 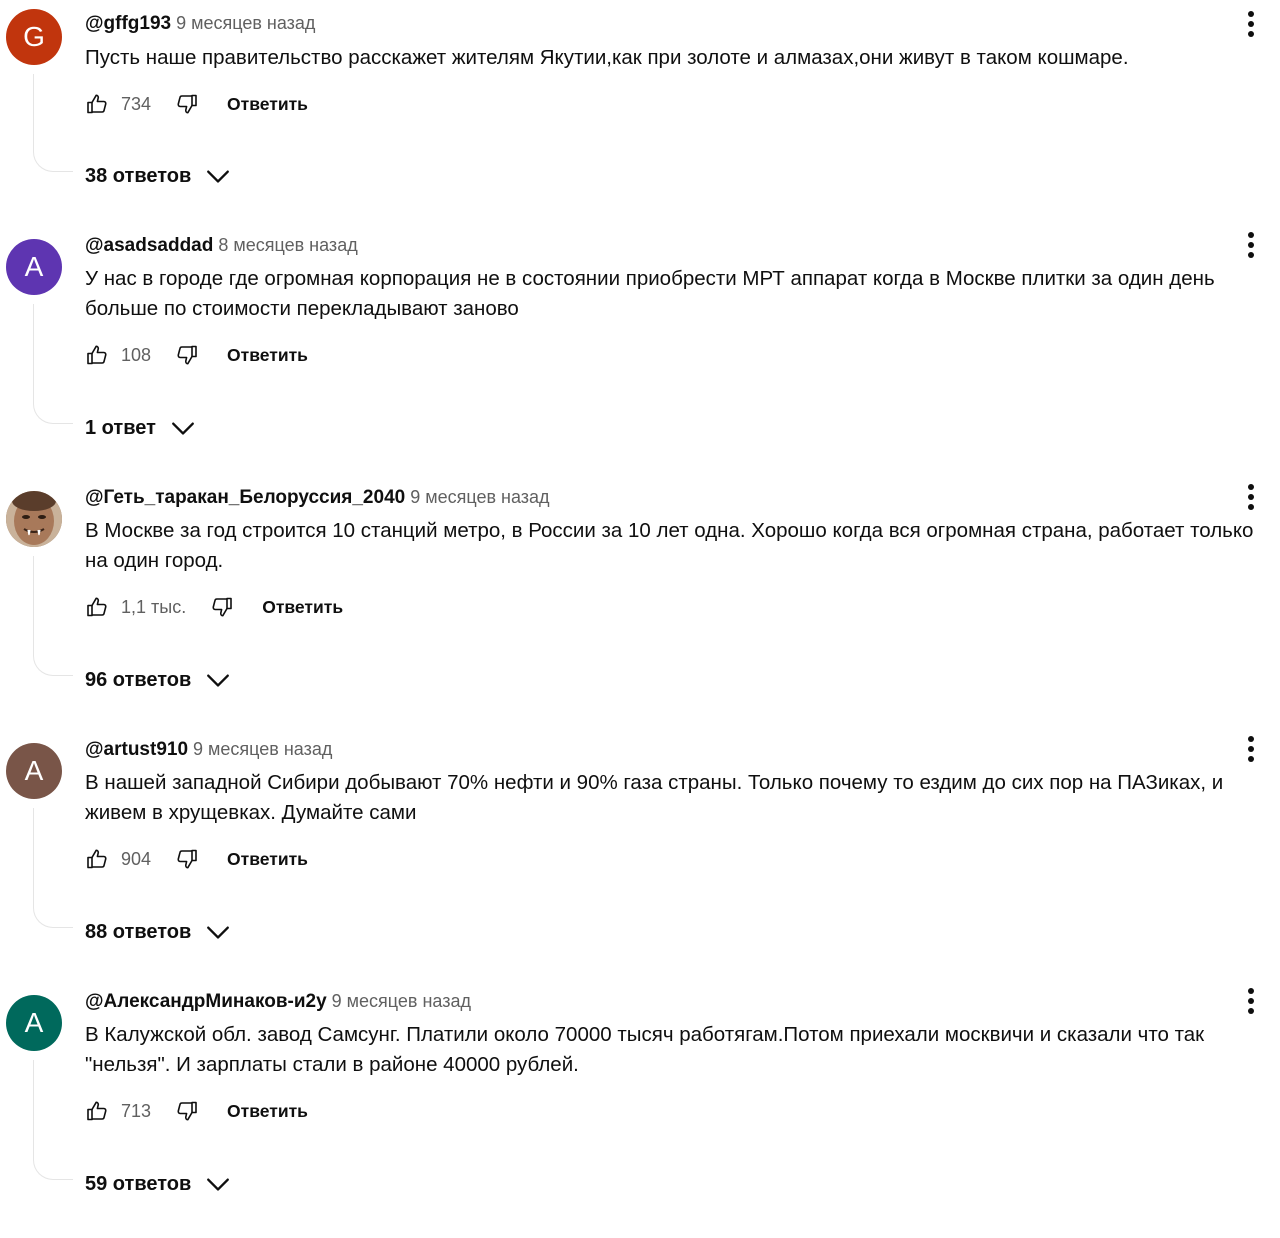 What do you see at coordinates (138, 931) in the screenshot?
I see `replies-count: 88 ответов` at bounding box center [138, 931].